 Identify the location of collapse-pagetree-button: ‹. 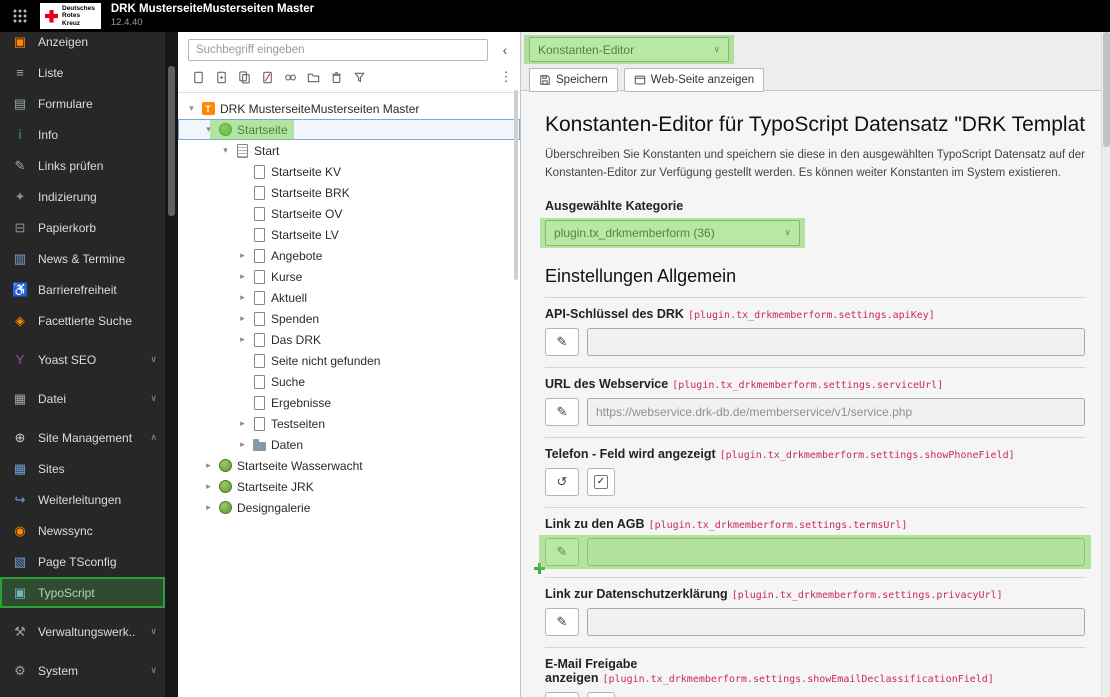
(505, 50).